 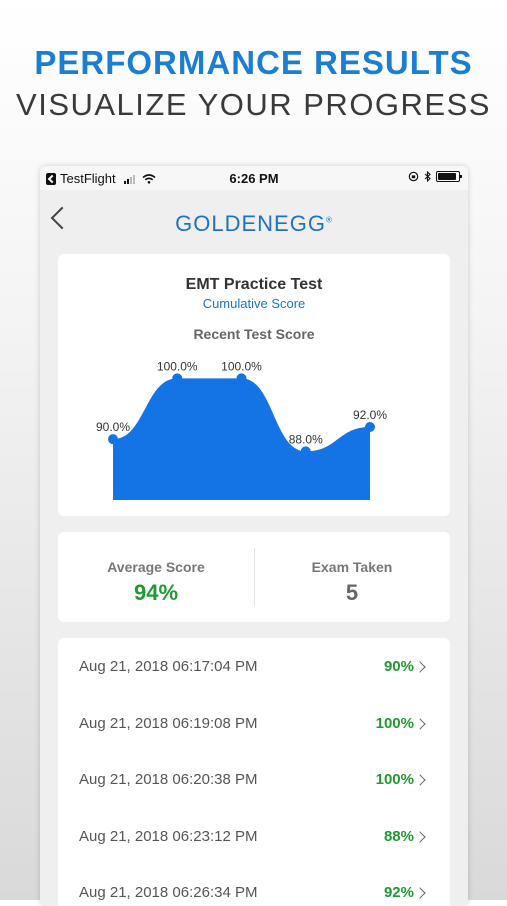 I want to click on battery-icon, so click(x=449, y=176).